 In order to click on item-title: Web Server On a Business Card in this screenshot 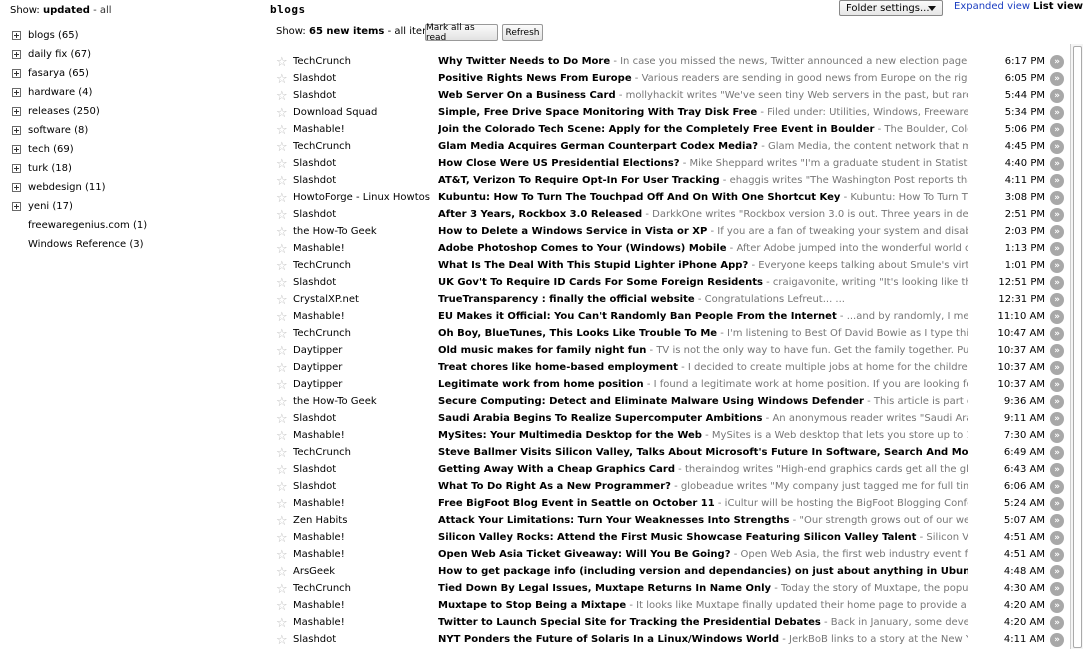, I will do `click(527, 95)`.